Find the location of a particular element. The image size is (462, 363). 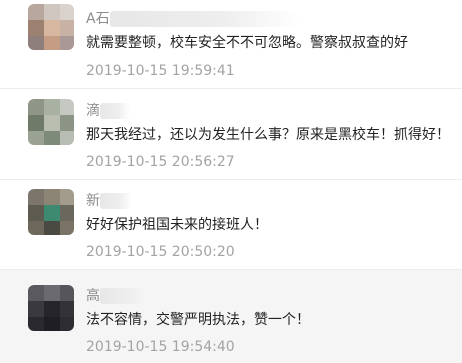

comment-username: 高 is located at coordinates (93, 296).